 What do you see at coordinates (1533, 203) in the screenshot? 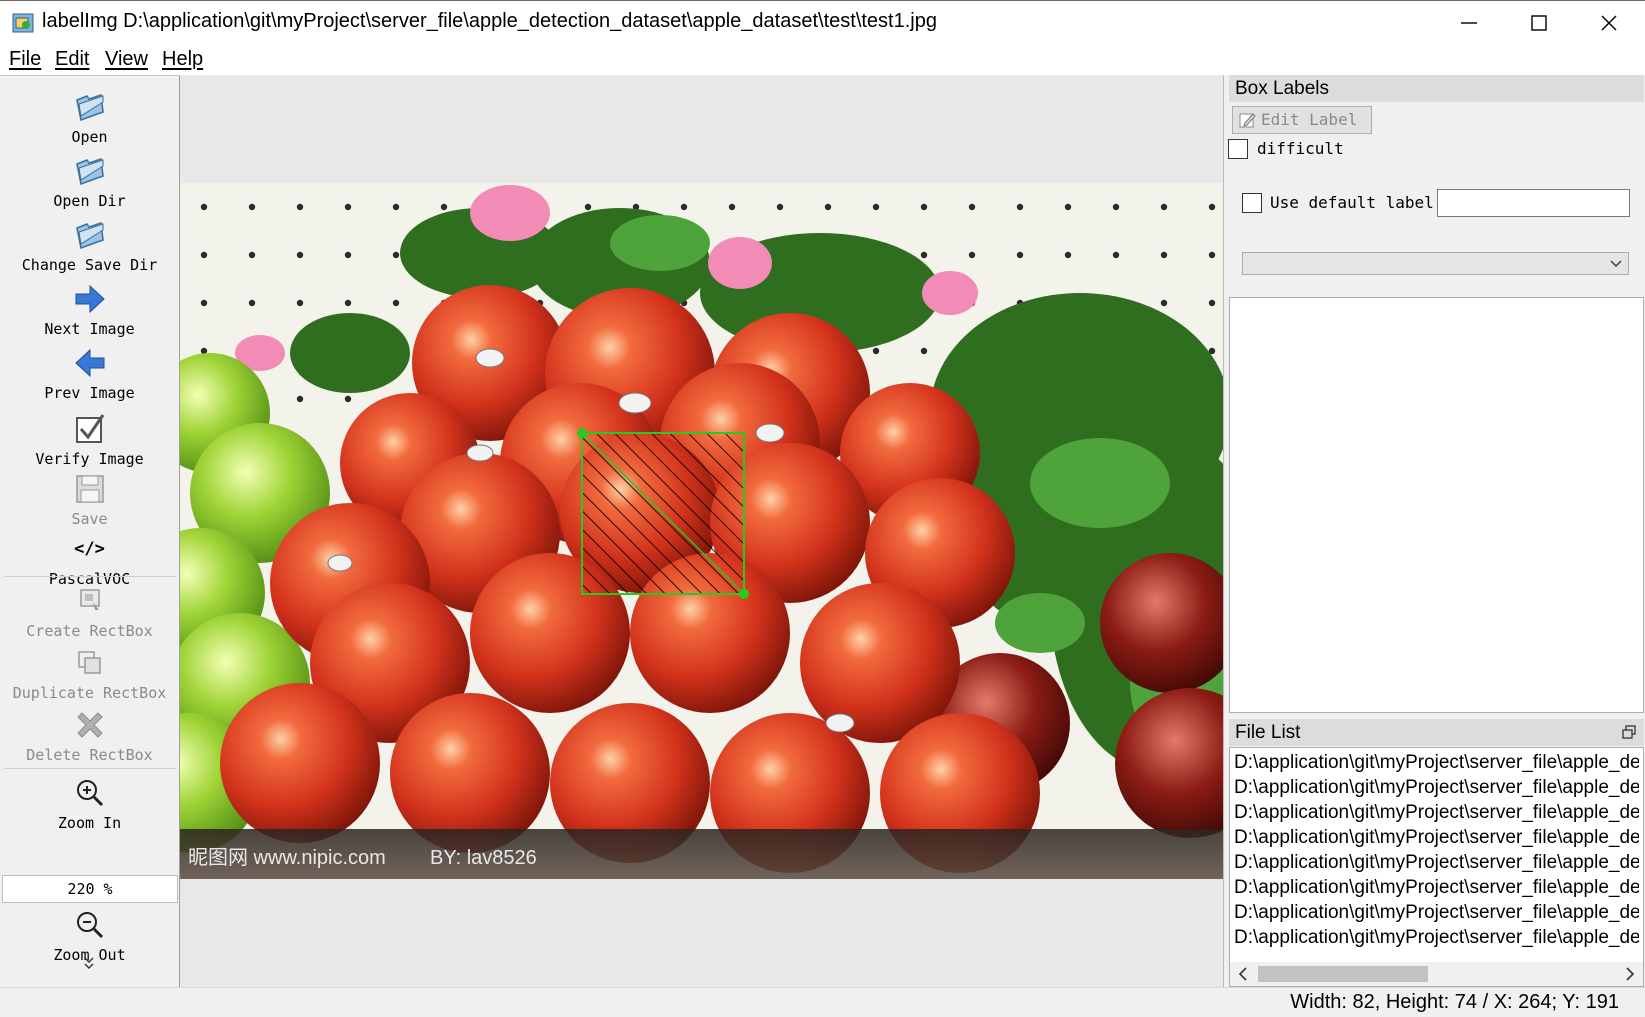
I see `default-label-input` at bounding box center [1533, 203].